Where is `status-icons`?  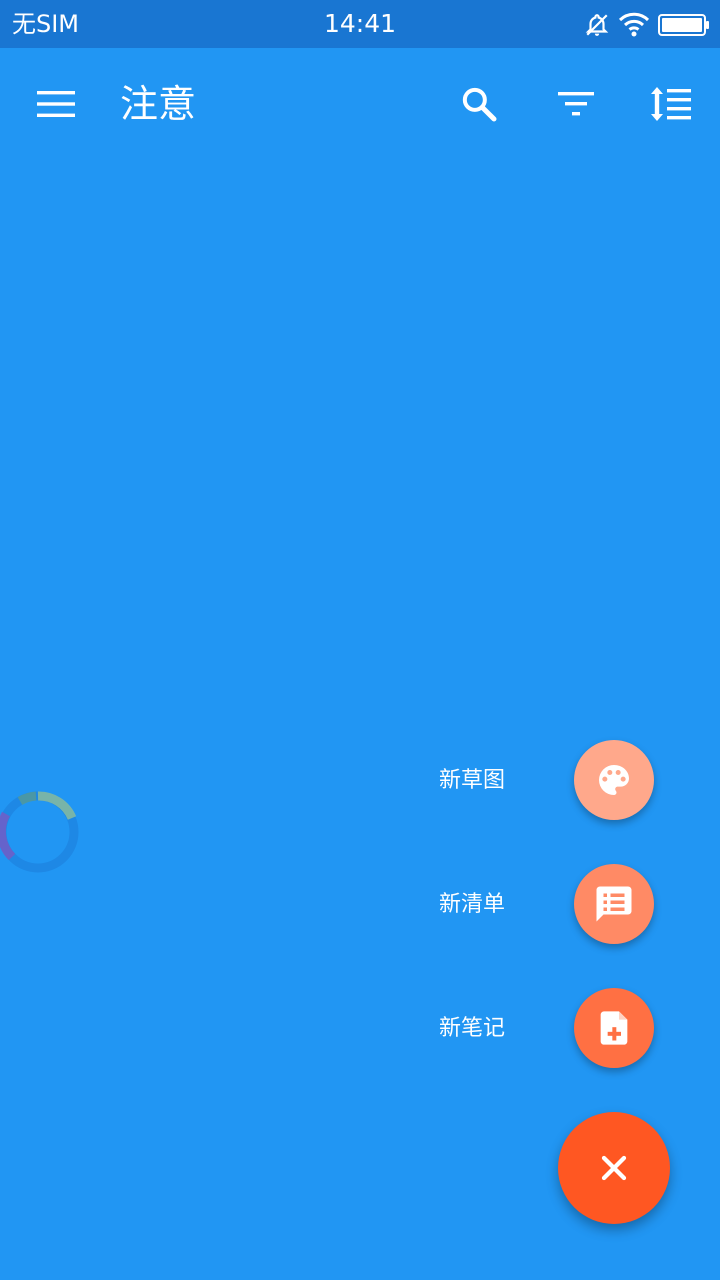
status-icons is located at coordinates (643, 25).